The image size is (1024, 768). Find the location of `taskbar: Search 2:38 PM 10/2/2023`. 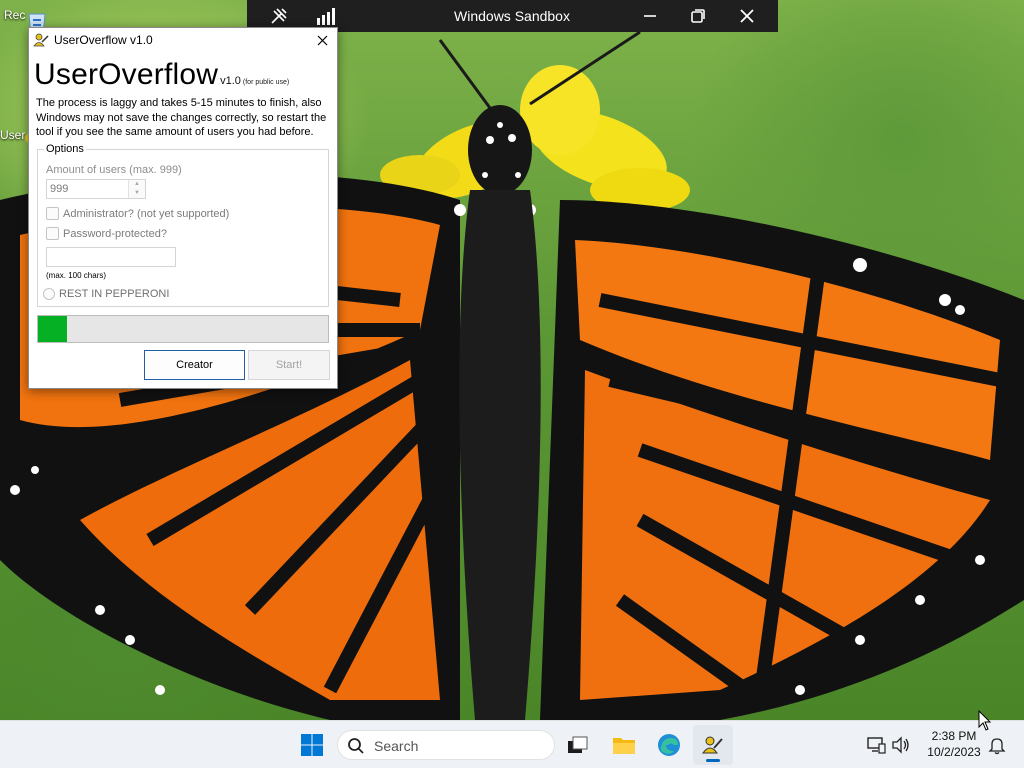

taskbar: Search 2:38 PM 10/2/2023 is located at coordinates (512, 744).